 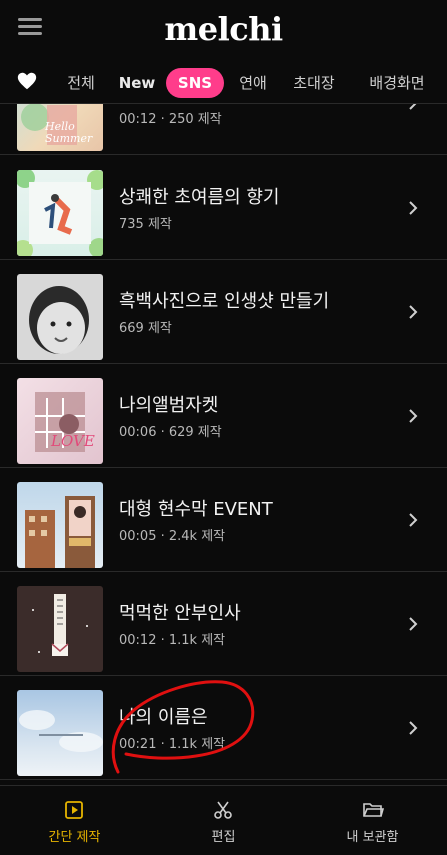 I want to click on template-meta: 00:12 · 250 제작, so click(x=170, y=119).